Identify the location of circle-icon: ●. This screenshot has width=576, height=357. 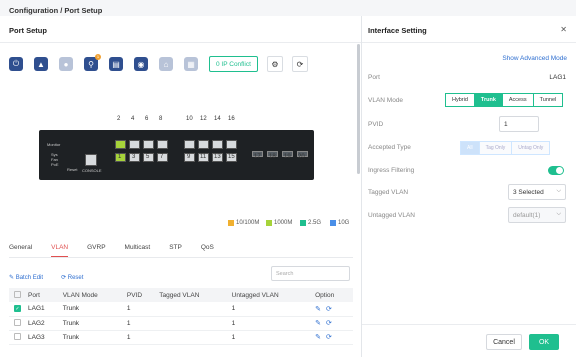
(66, 64).